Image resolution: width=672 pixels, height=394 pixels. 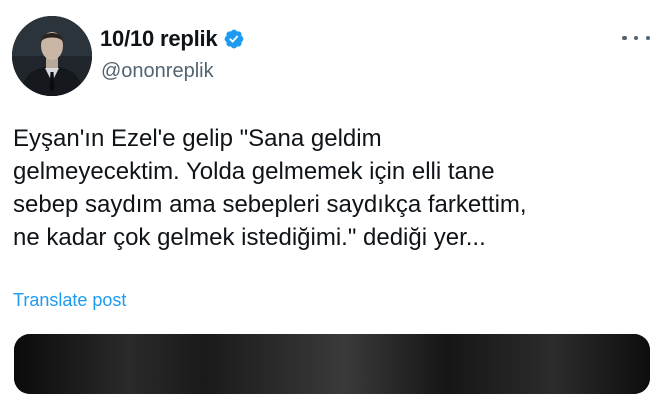 What do you see at coordinates (157, 71) in the screenshot?
I see `user-handle: @ononreplik` at bounding box center [157, 71].